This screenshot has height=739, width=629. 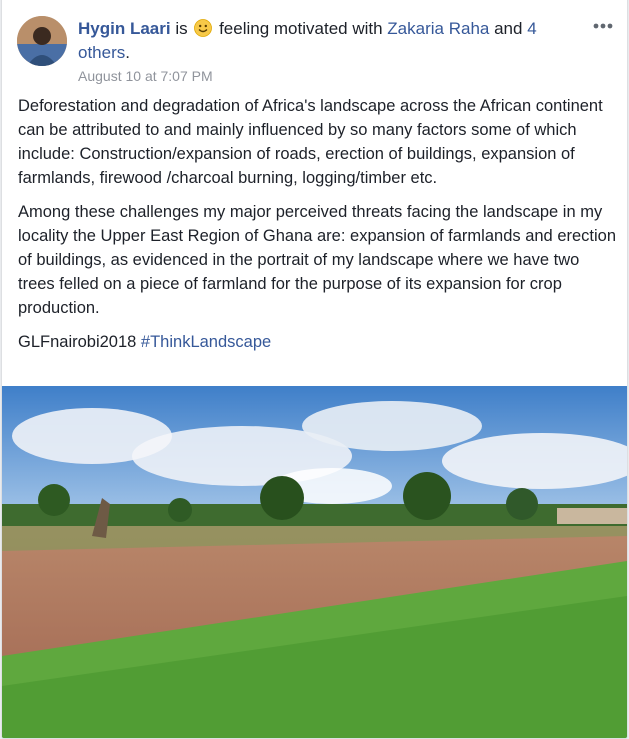 What do you see at coordinates (508, 28) in the screenshot?
I see `and-text: and` at bounding box center [508, 28].